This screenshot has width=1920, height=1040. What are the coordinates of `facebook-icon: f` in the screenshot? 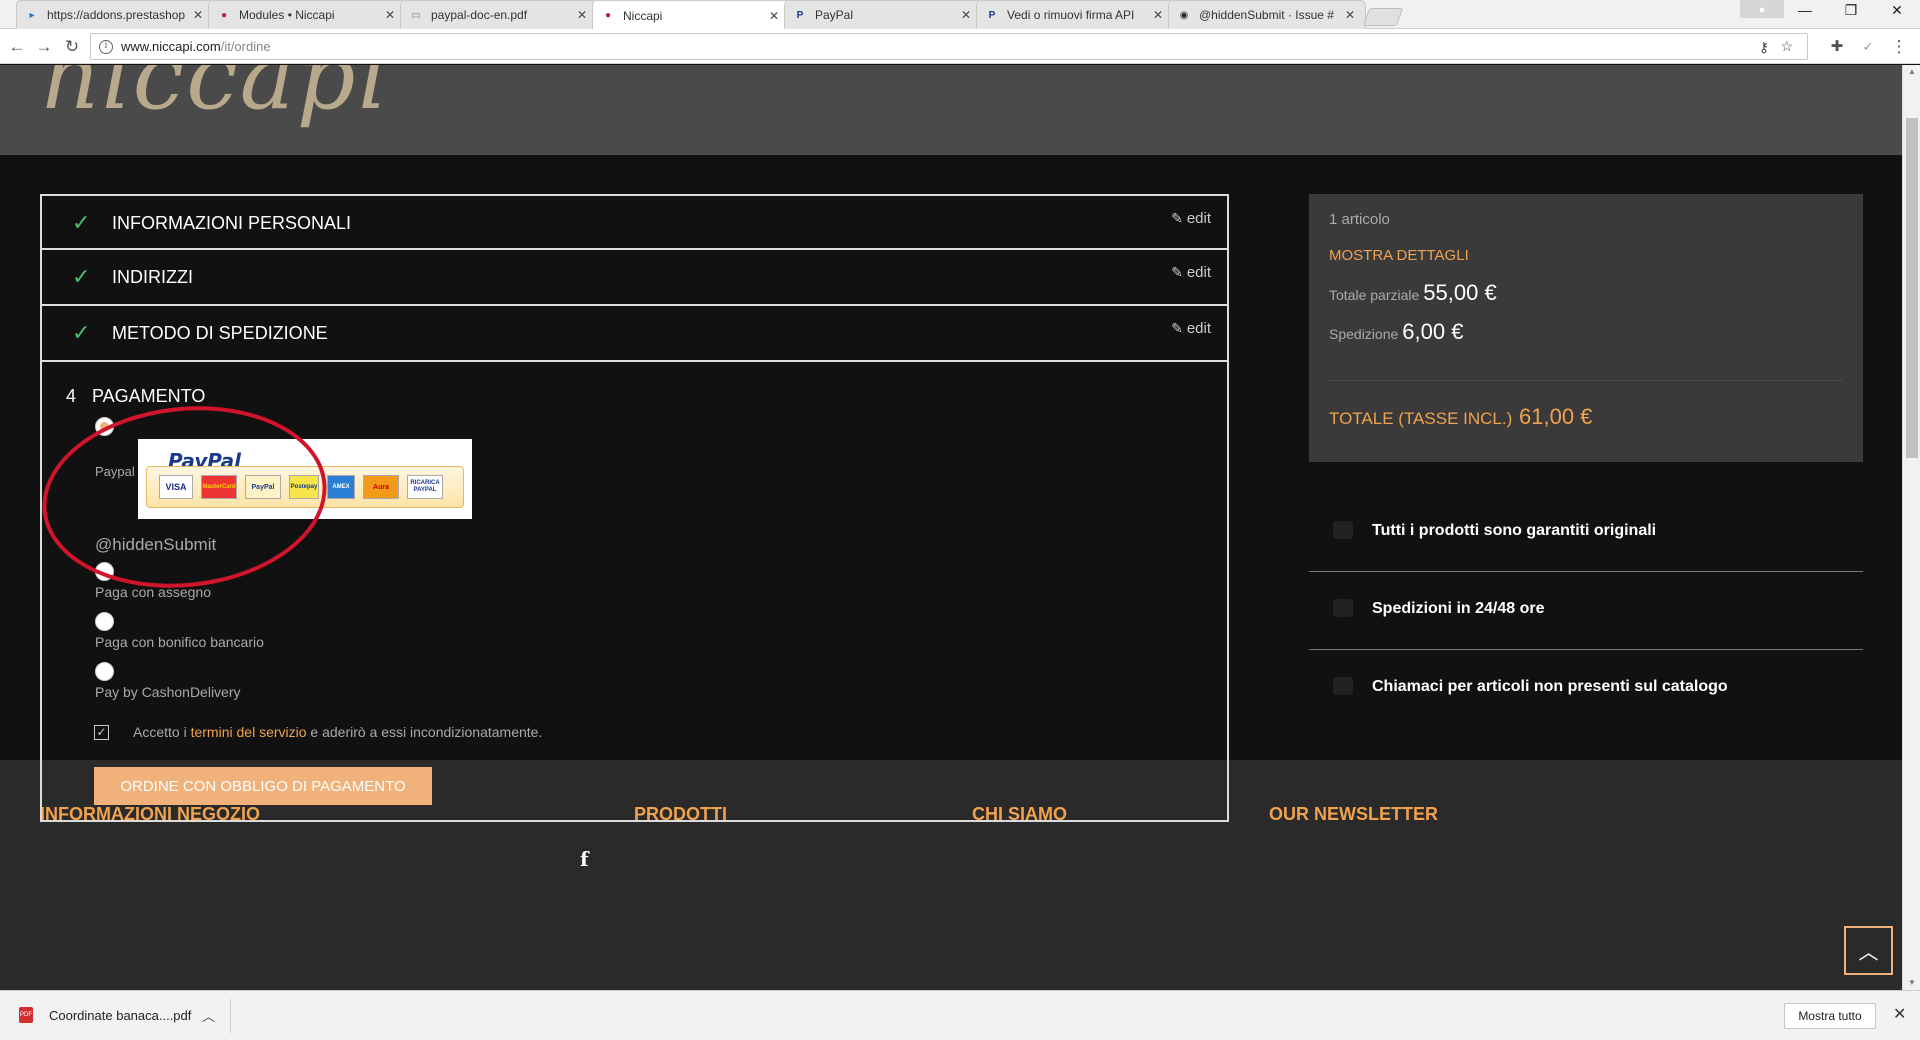 It's located at (584, 859).